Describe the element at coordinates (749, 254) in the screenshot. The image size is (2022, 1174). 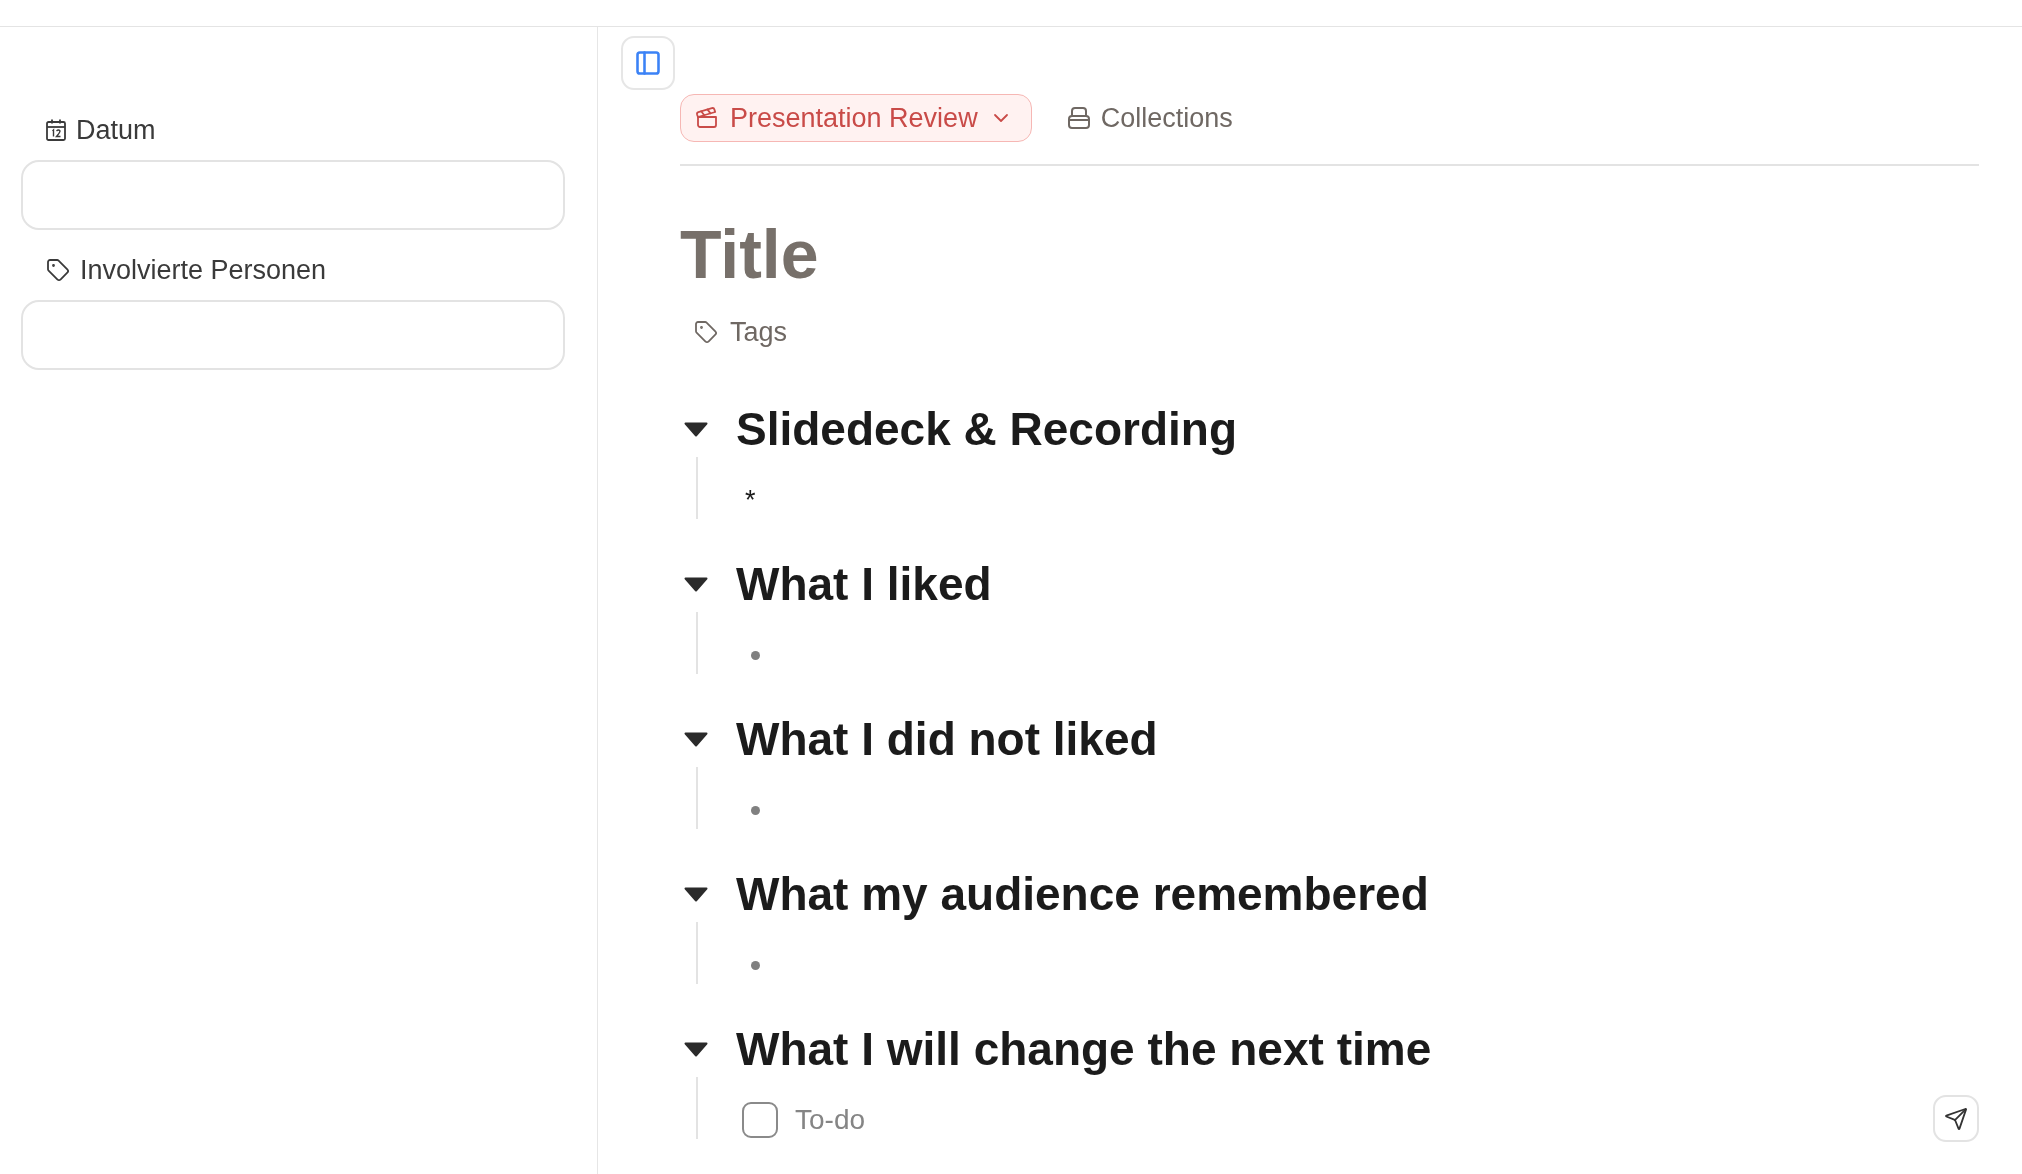
I see `page-title: Title` at that location.